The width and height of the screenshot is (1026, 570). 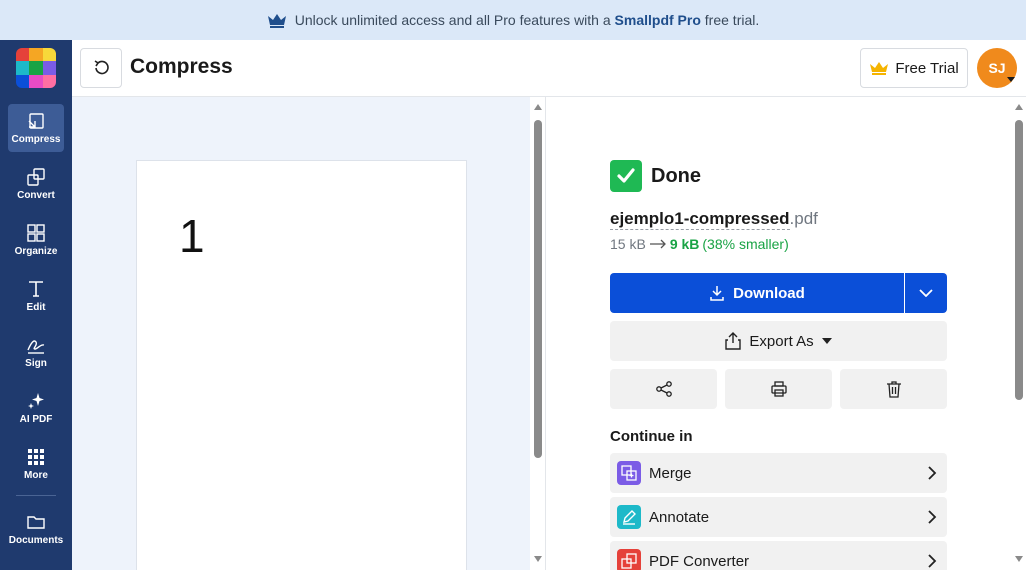 What do you see at coordinates (36, 495) in the screenshot?
I see `sidebar-divider` at bounding box center [36, 495].